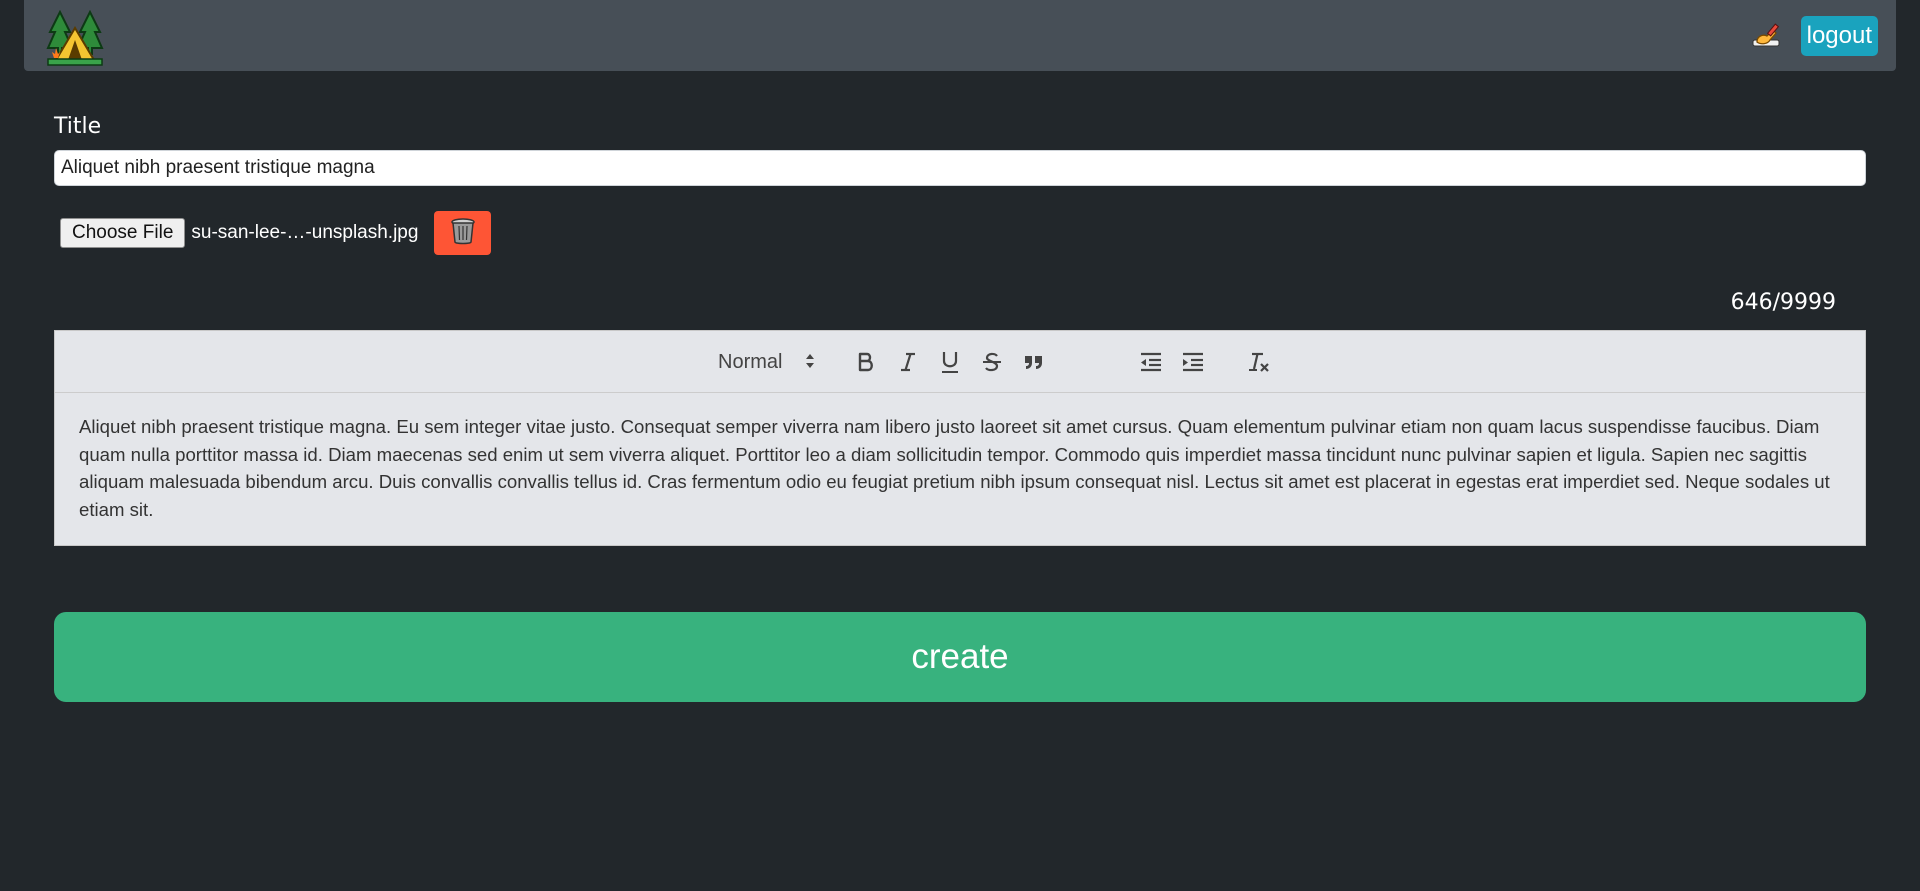 Image resolution: width=1920 pixels, height=891 pixels. I want to click on title-label: Title, so click(78, 126).